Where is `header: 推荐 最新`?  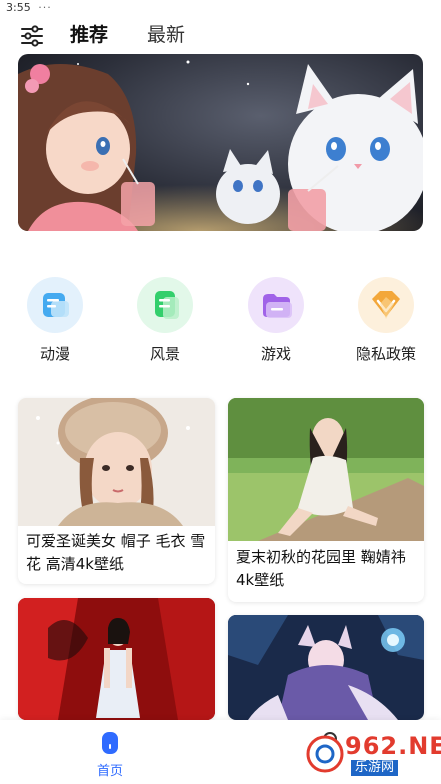
header: 推荐 最新 is located at coordinates (220, 36).